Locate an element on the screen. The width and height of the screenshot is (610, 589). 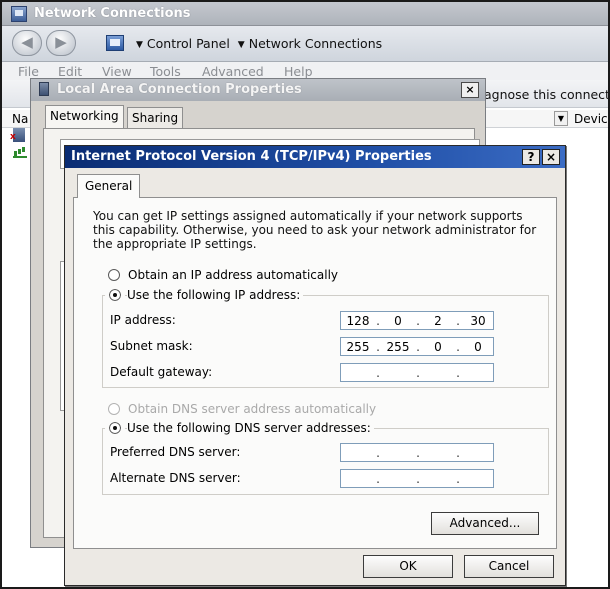
obtain-ip-auto-radio is located at coordinates (114, 275).